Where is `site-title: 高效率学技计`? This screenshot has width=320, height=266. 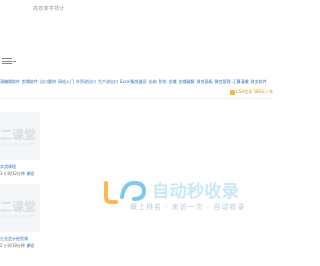
site-title: 高效率学技计 is located at coordinates (49, 9).